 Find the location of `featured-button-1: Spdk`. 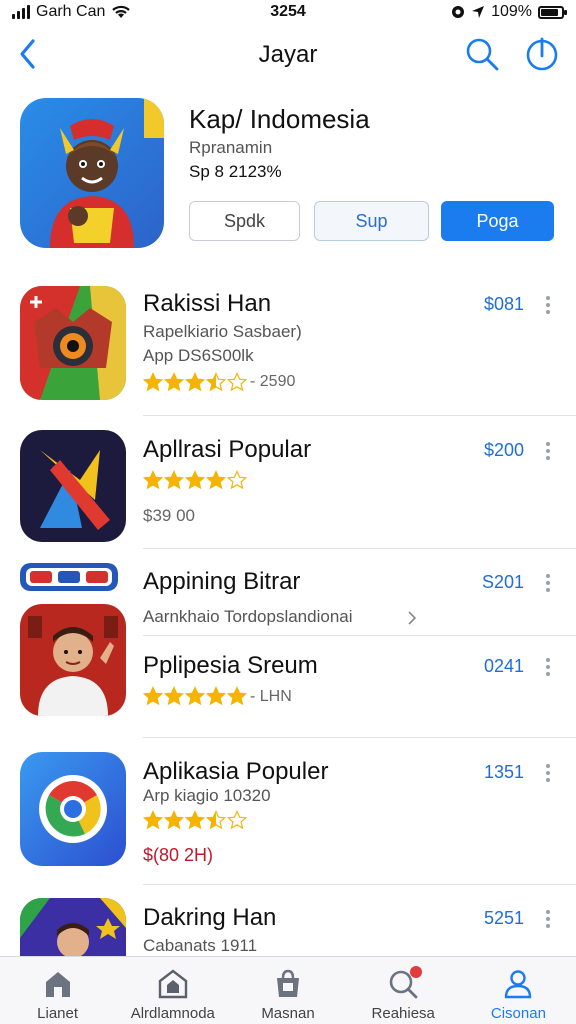

featured-button-1: Spdk is located at coordinates (244, 221).